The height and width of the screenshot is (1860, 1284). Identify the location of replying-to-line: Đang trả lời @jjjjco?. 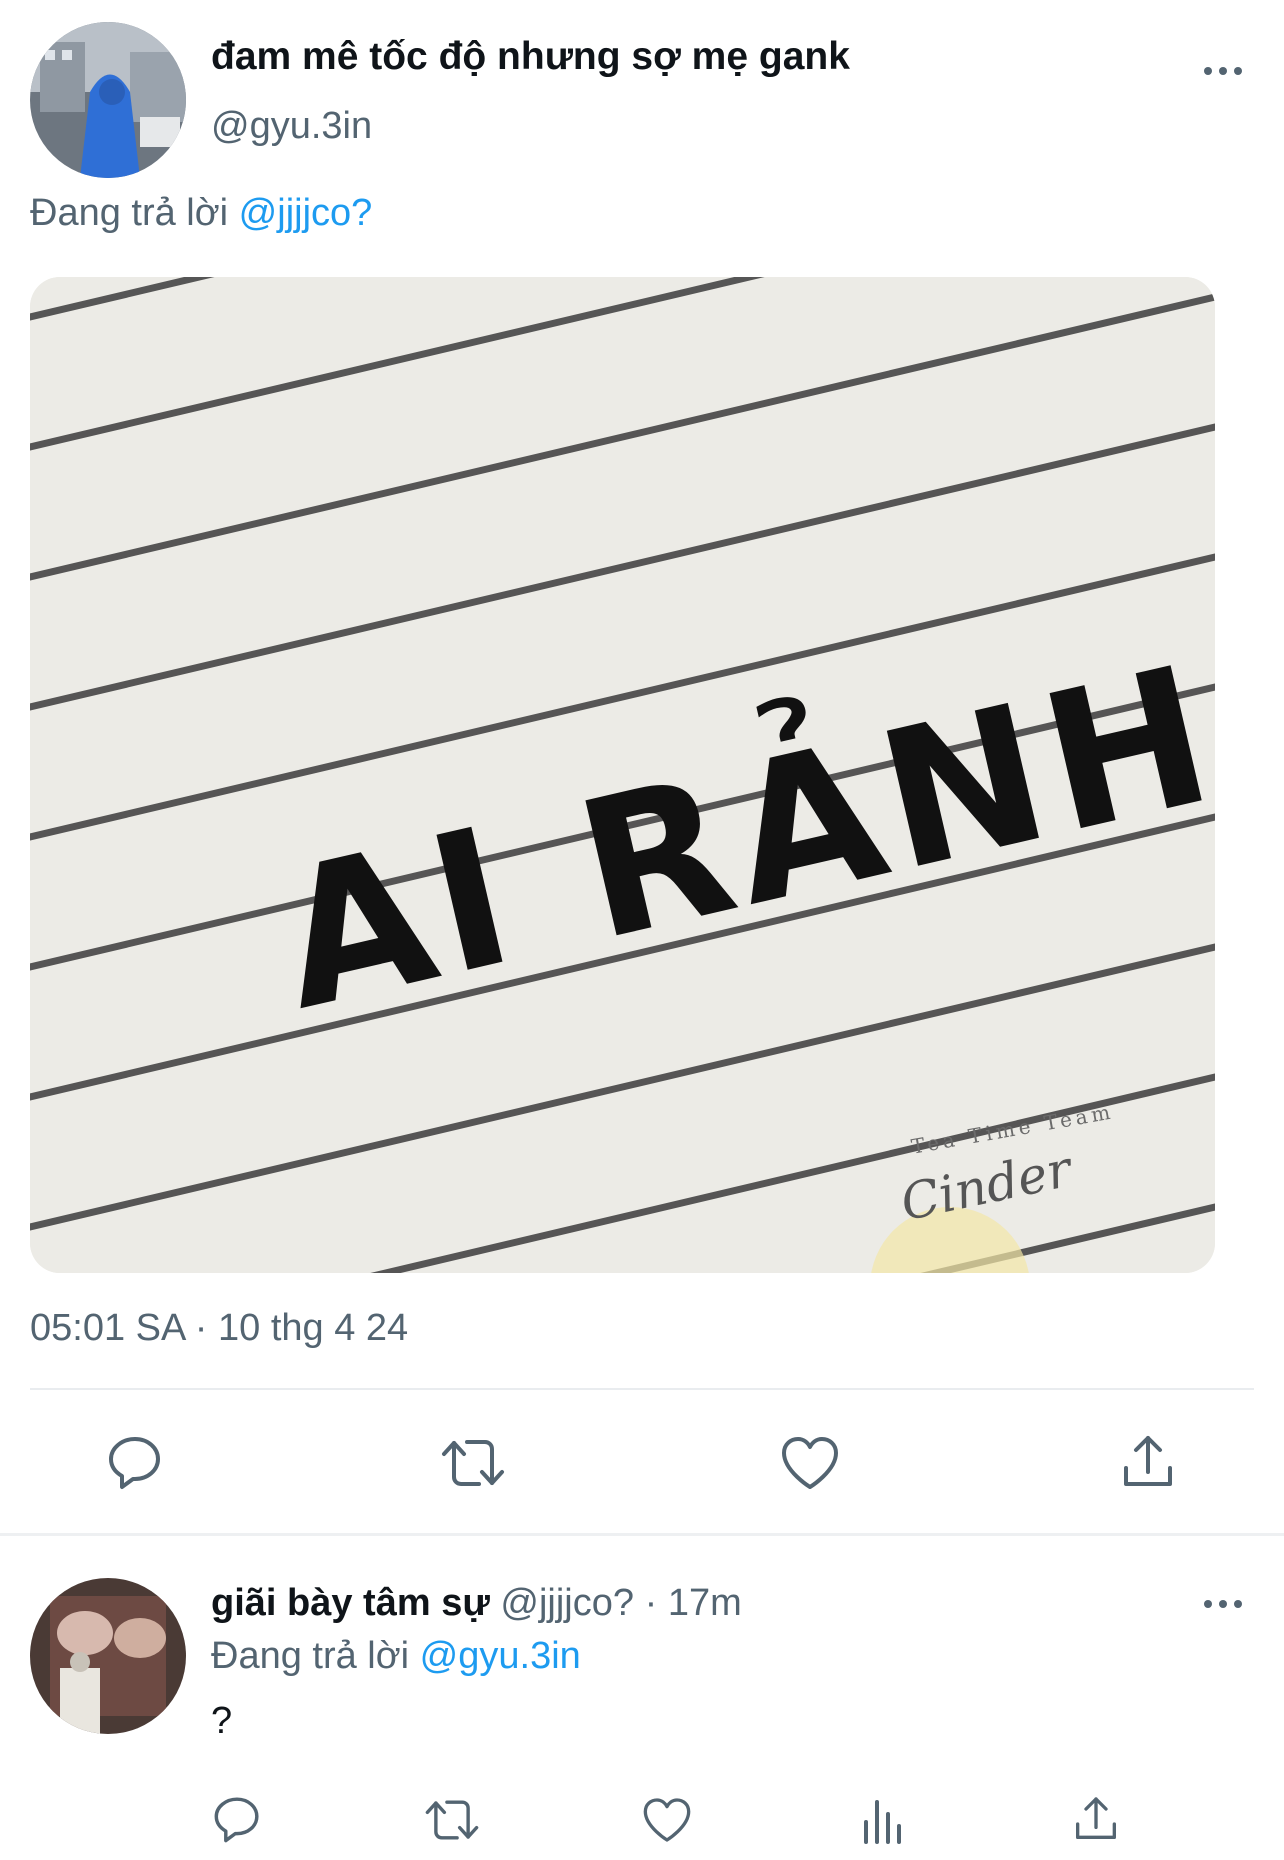
(201, 213).